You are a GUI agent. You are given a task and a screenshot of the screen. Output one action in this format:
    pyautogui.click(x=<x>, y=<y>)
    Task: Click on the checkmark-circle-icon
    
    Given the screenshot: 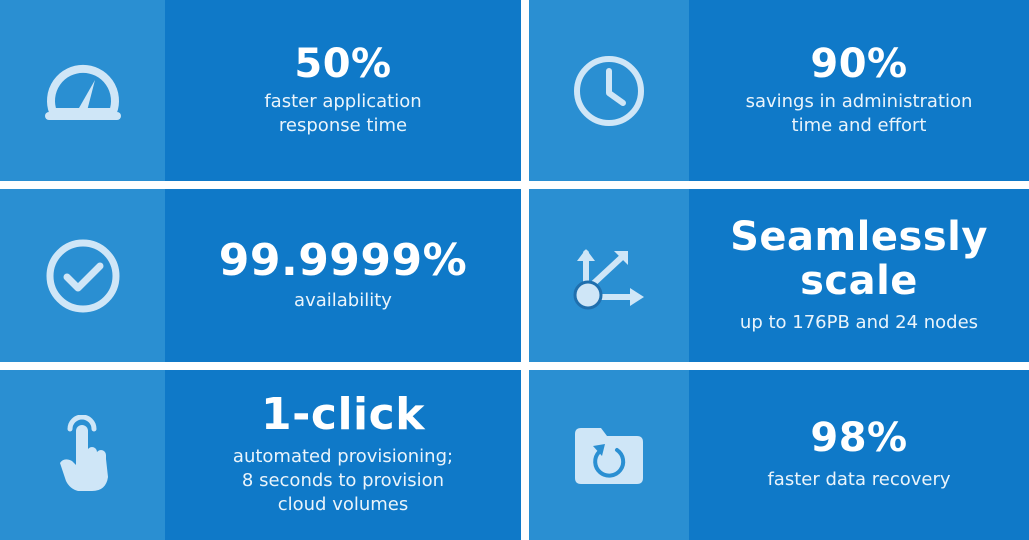 What is the action you would take?
    pyautogui.click(x=83, y=276)
    